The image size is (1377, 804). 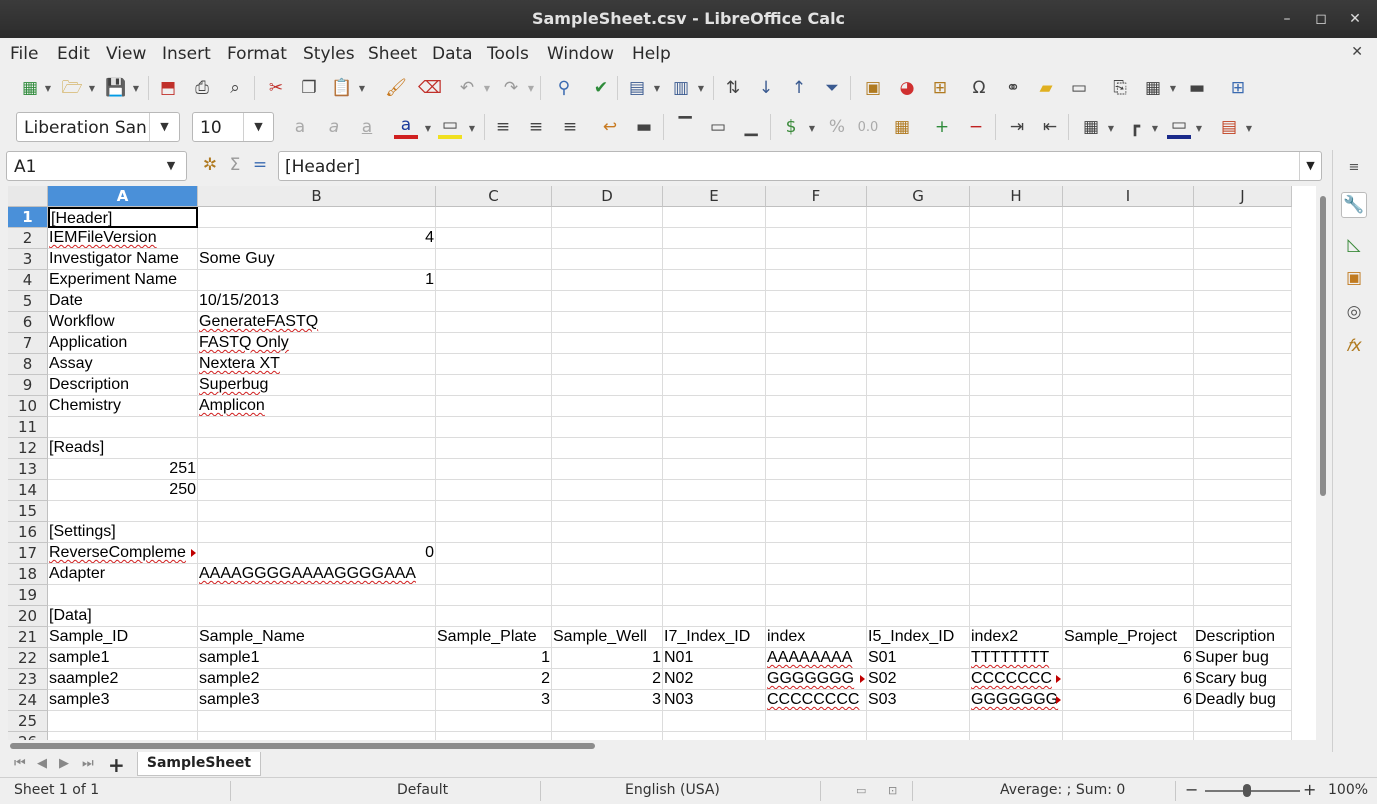 I want to click on vertical-scroll-thumb, so click(x=1323, y=346).